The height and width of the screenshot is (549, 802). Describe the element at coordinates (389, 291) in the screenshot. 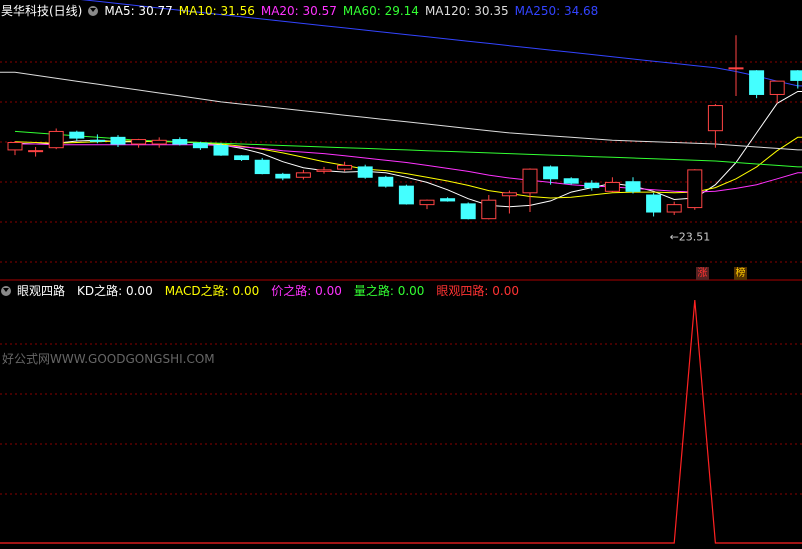

I see `signal-legend-item: 量之路: 0.00` at that location.